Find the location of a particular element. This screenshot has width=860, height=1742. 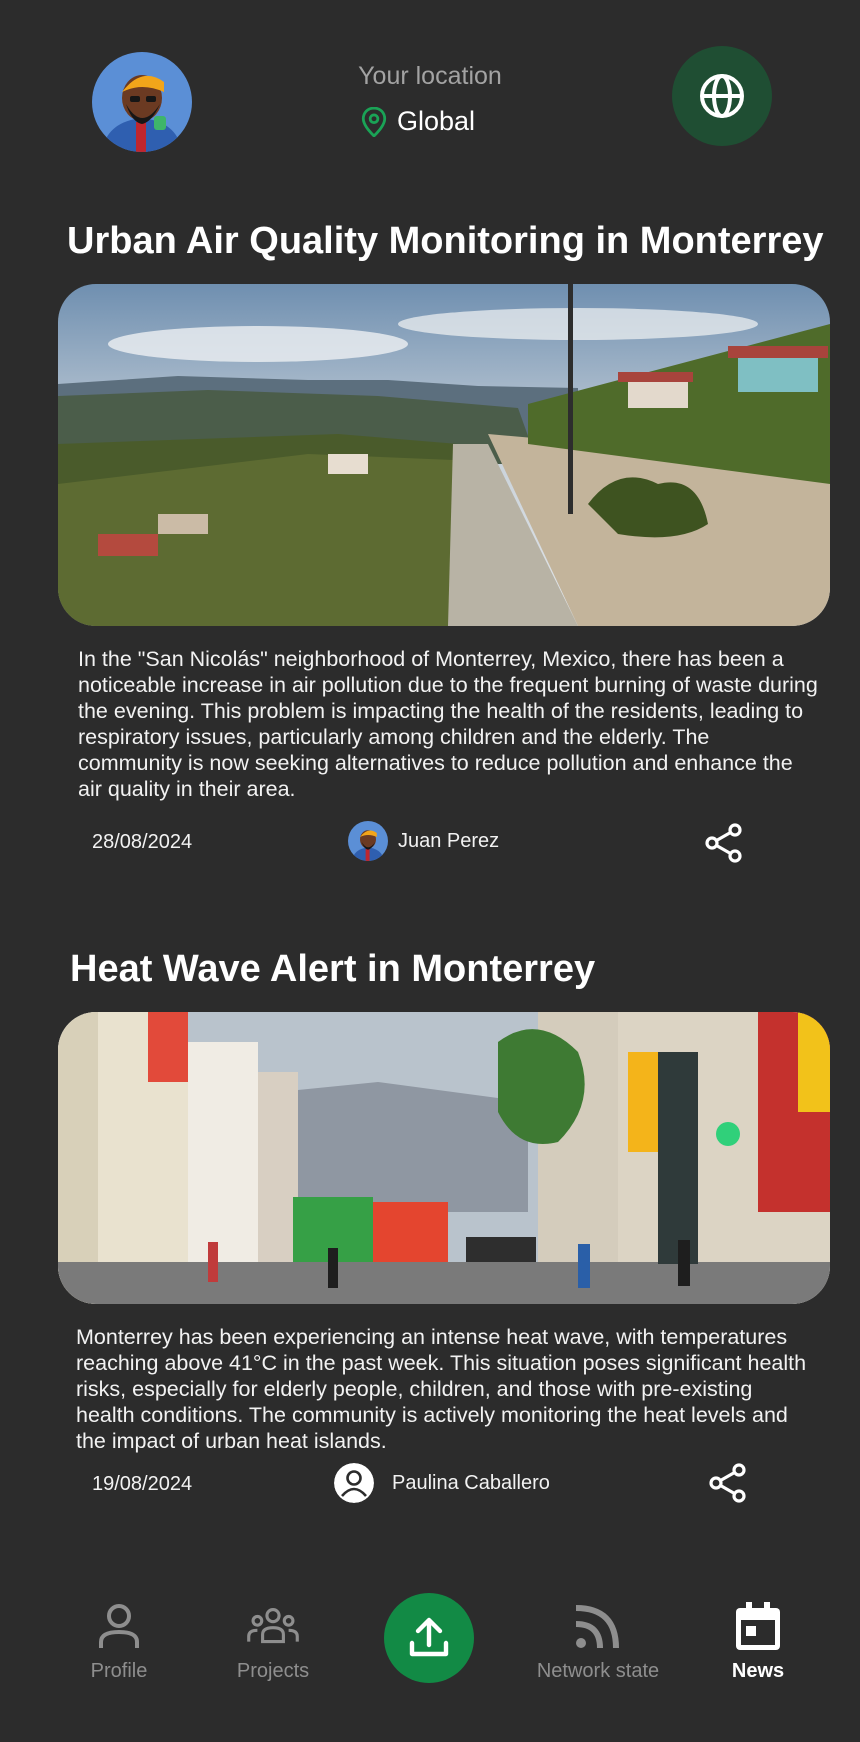

author-name: Paulina Caballero is located at coordinates (471, 1482).